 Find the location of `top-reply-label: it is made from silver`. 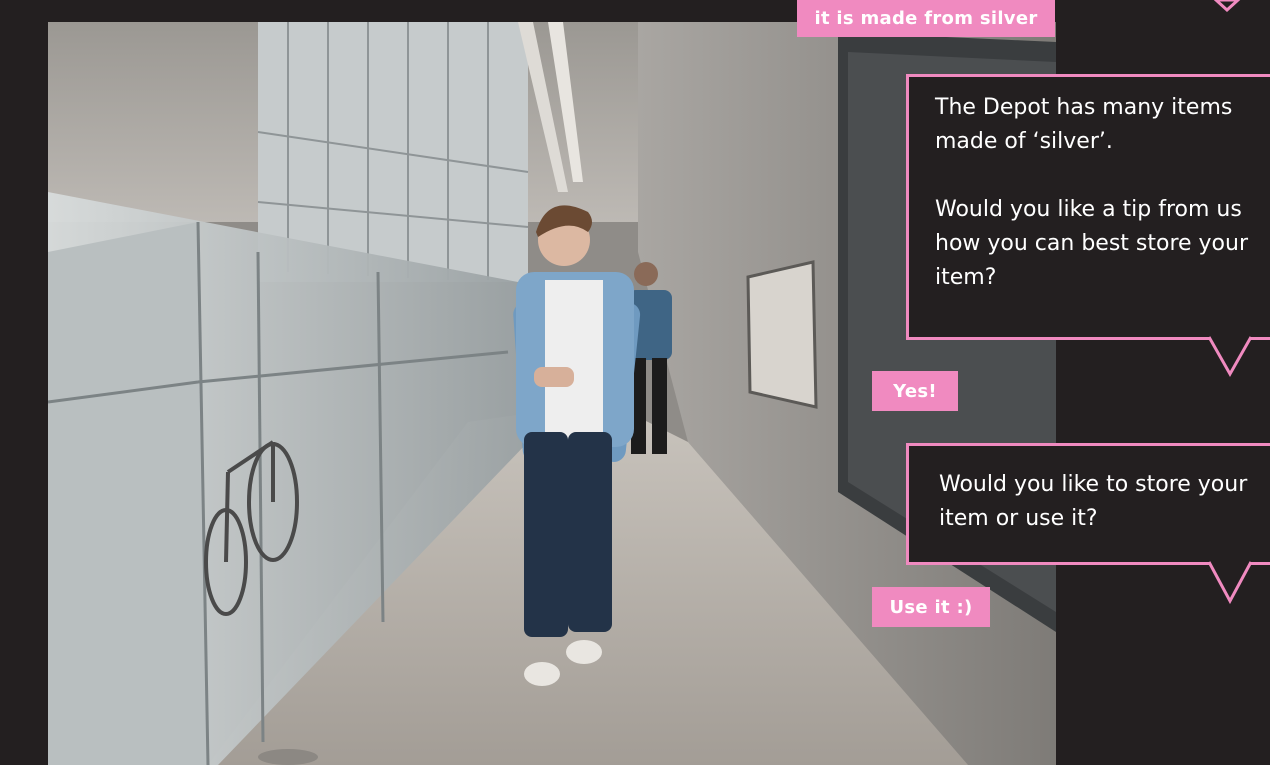

top-reply-label: it is made from silver is located at coordinates (926, 18).